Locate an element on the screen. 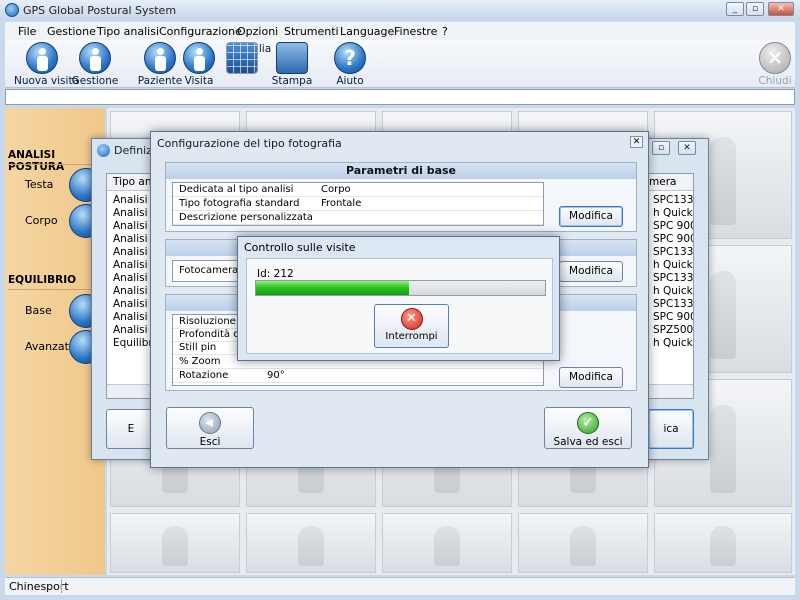 This screenshot has width=800, height=600. visit-check-title: Controllo sulle visite is located at coordinates (300, 247).